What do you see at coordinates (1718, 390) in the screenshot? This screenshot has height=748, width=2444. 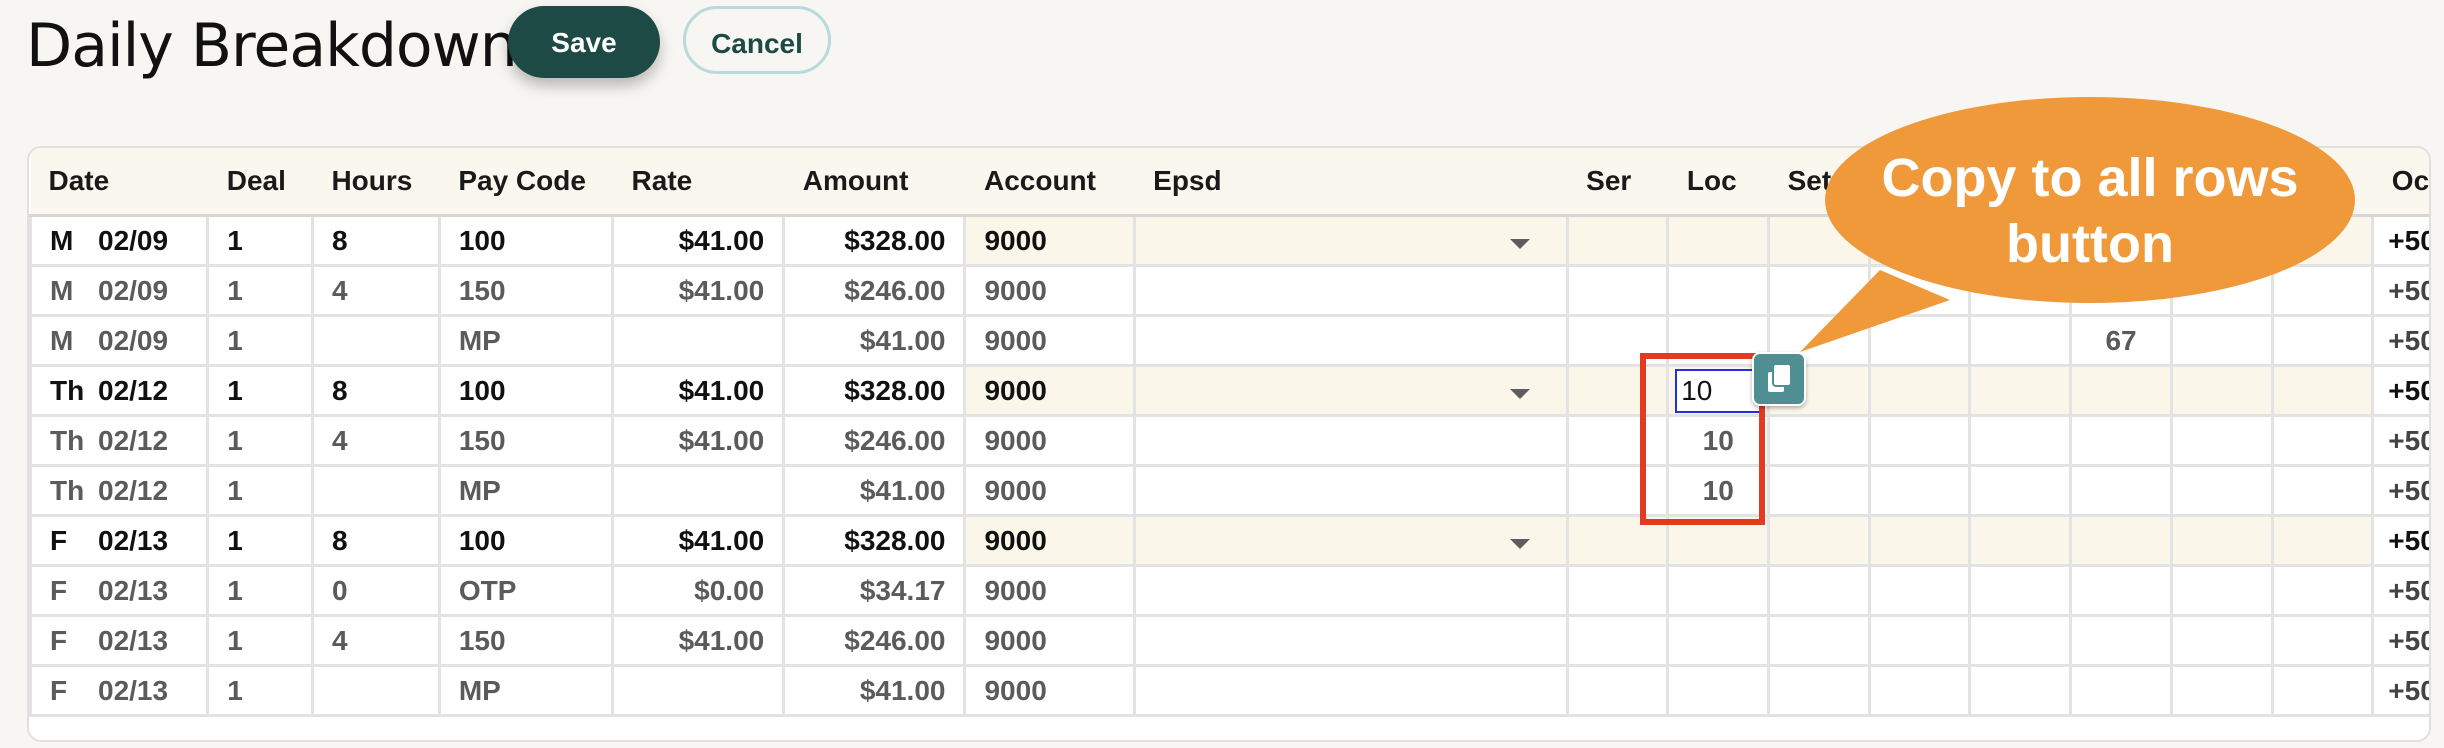 I see `loc-input` at bounding box center [1718, 390].